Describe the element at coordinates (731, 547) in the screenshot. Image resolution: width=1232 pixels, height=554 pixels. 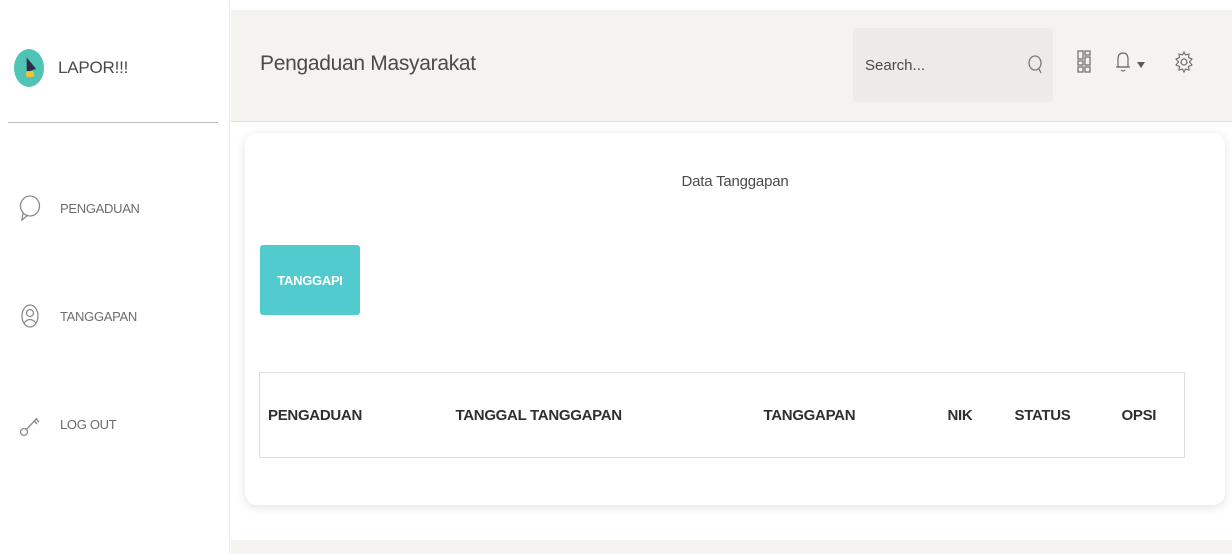
I see `footer-strip` at that location.